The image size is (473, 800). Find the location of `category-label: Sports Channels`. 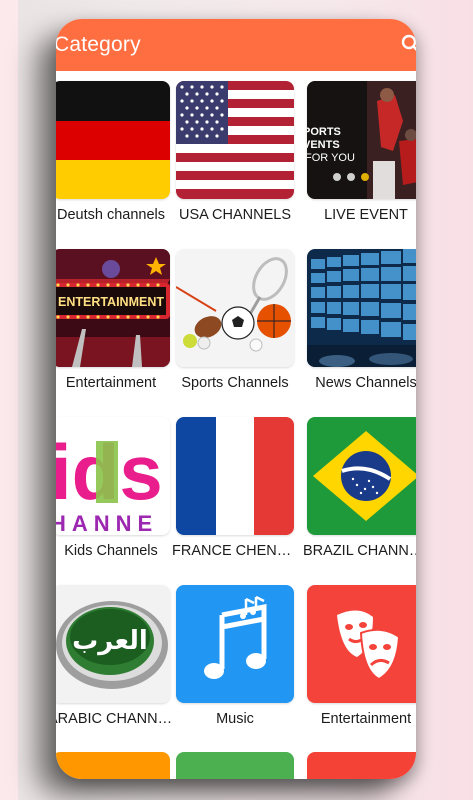

category-label: Sports Channels is located at coordinates (235, 383).